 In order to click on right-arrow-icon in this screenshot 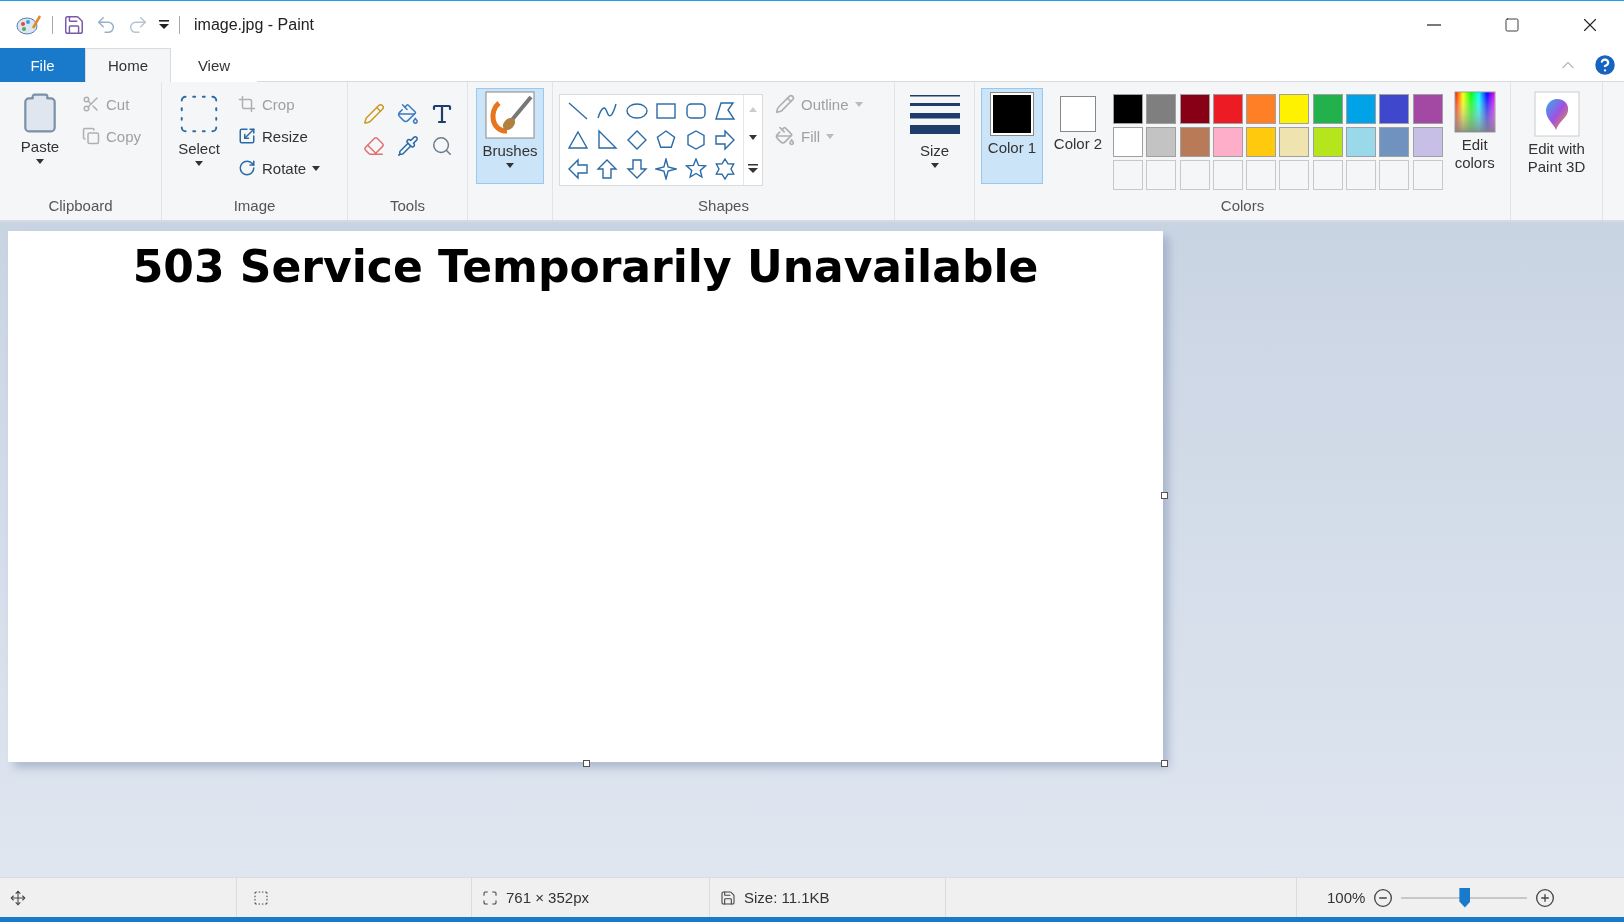, I will do `click(725, 139)`.